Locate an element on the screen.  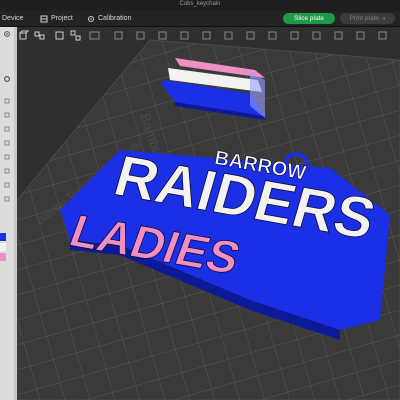
settings-icon is located at coordinates (7, 34).